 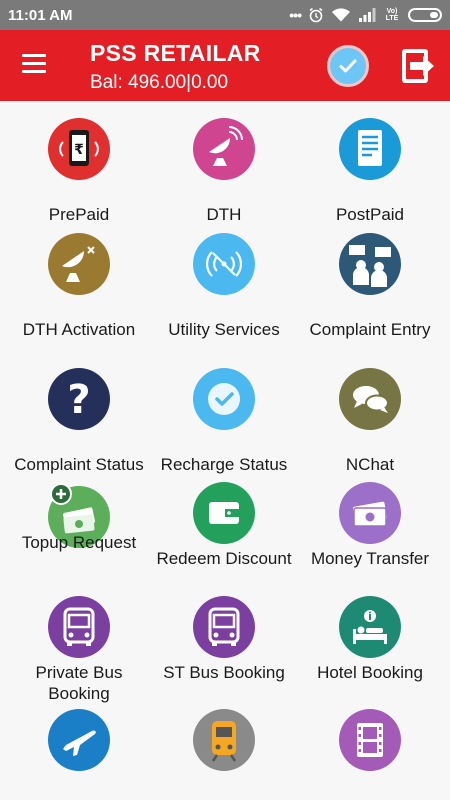 I want to click on airplane-icon, so click(x=79, y=740).